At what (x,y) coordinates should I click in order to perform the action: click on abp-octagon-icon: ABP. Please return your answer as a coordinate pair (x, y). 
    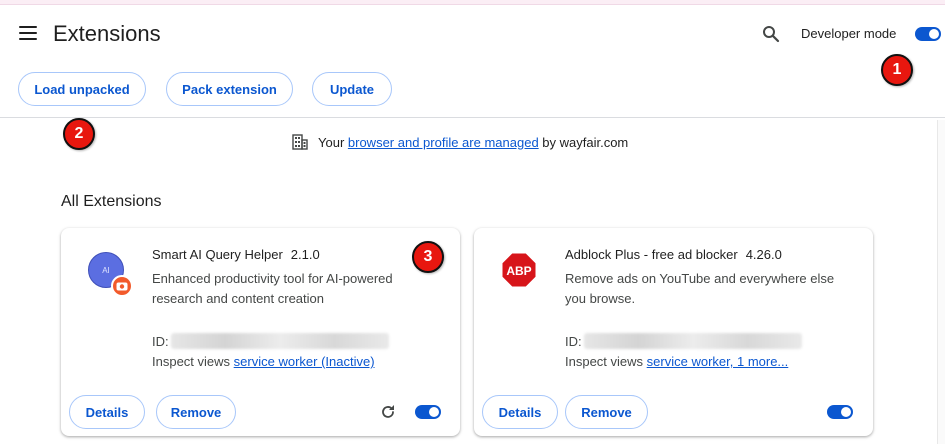
    Looking at the image, I should click on (519, 270).